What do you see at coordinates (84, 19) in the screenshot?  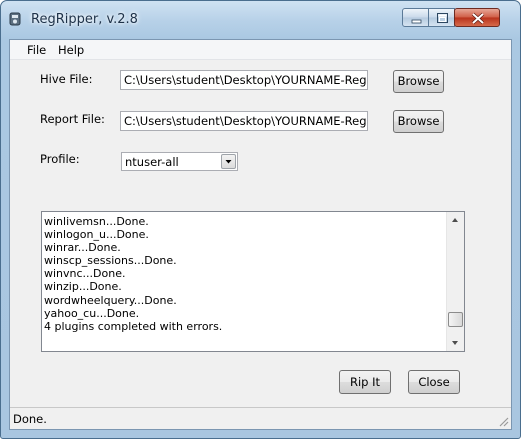 I see `window-title: RegRipper, v.2.8` at bounding box center [84, 19].